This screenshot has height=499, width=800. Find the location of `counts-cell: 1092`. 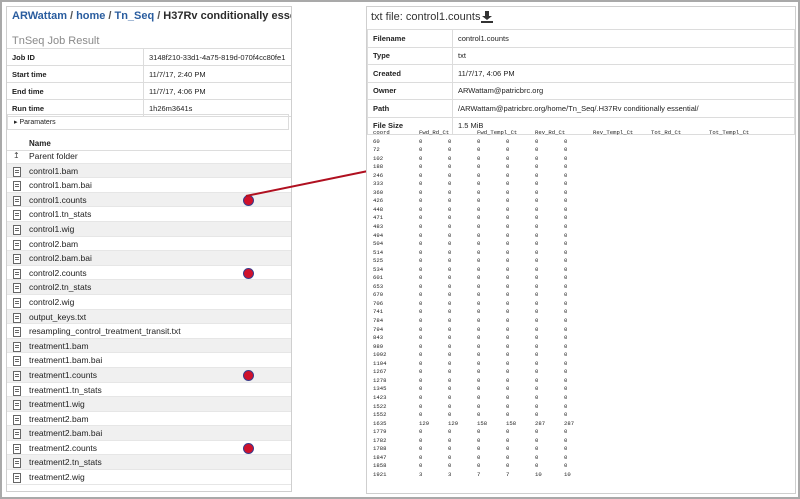

counts-cell: 1092 is located at coordinates (380, 355).